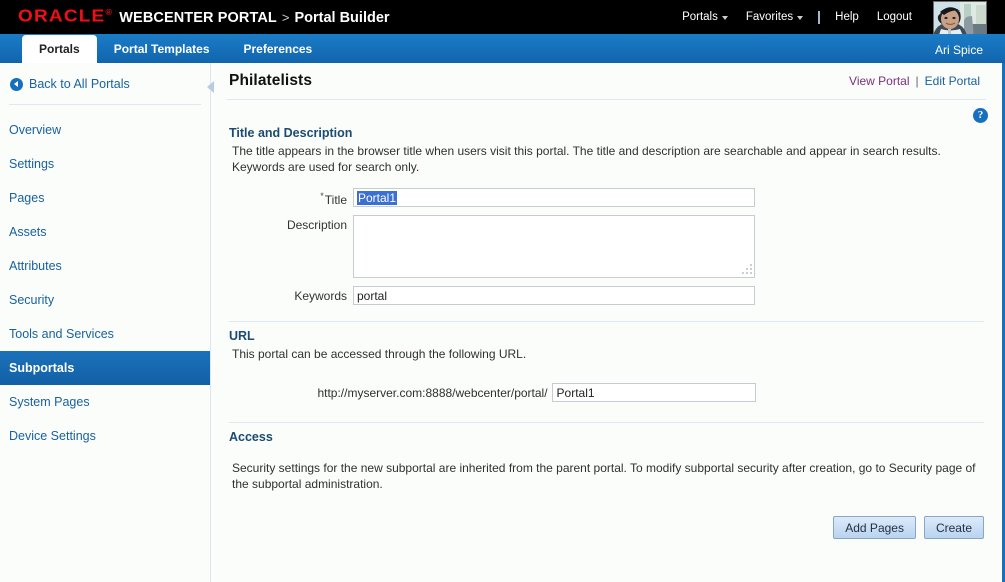 This screenshot has height=582, width=1005. I want to click on required-marker: *, so click(322, 196).